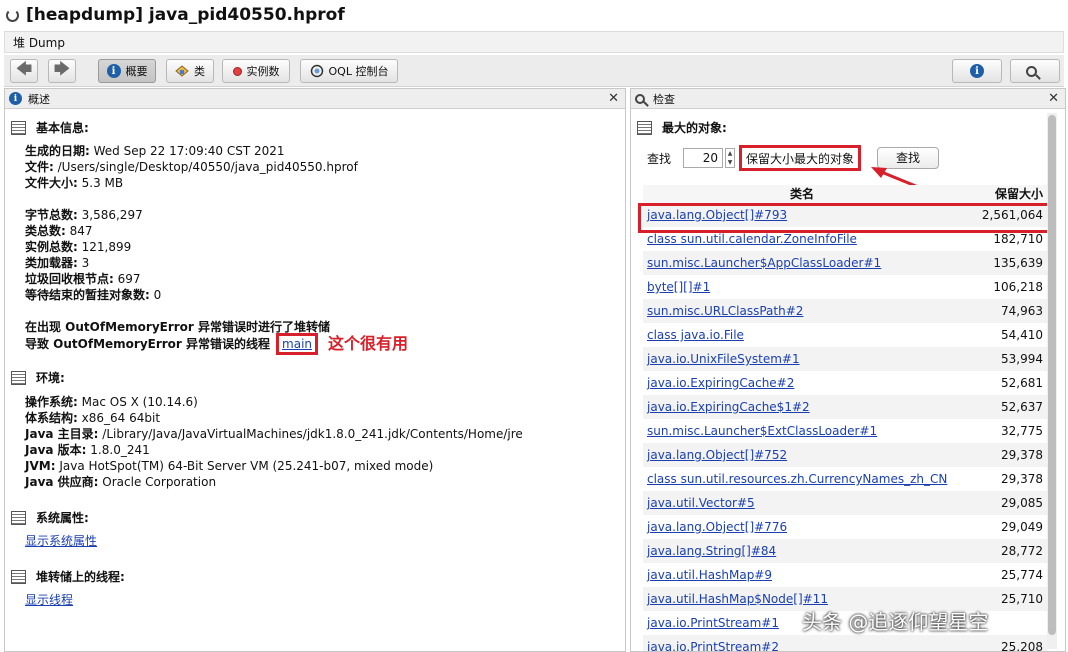 This screenshot has height=652, width=1068. I want to click on object-link: class sun.util.calendar.ZoneInfoFile, so click(752, 239).